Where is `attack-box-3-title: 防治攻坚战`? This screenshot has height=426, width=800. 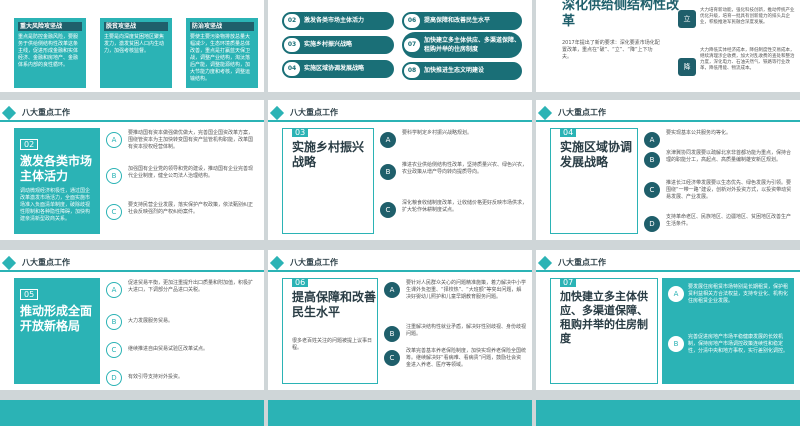 attack-box-3-title: 防治攻坚战 is located at coordinates (222, 26).